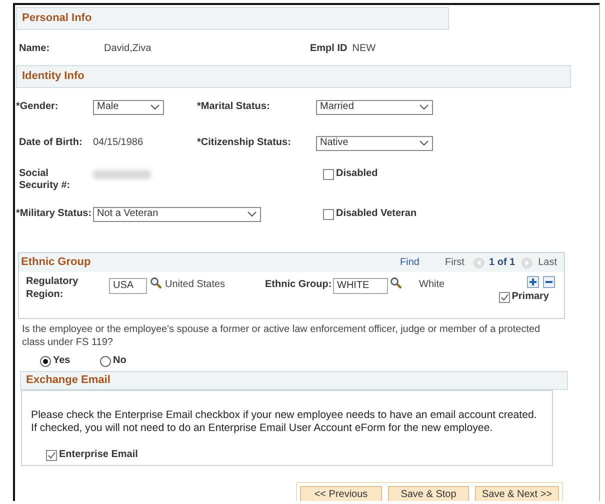  What do you see at coordinates (128, 286) in the screenshot?
I see `input-field: USA` at bounding box center [128, 286].